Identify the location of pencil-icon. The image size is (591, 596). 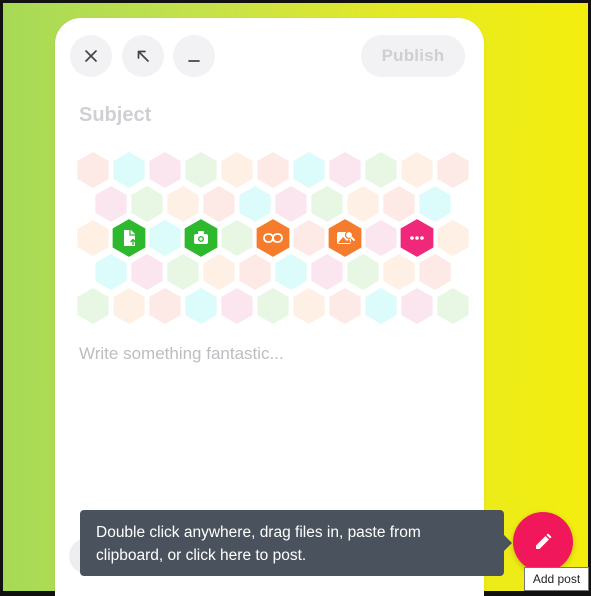
(544, 541).